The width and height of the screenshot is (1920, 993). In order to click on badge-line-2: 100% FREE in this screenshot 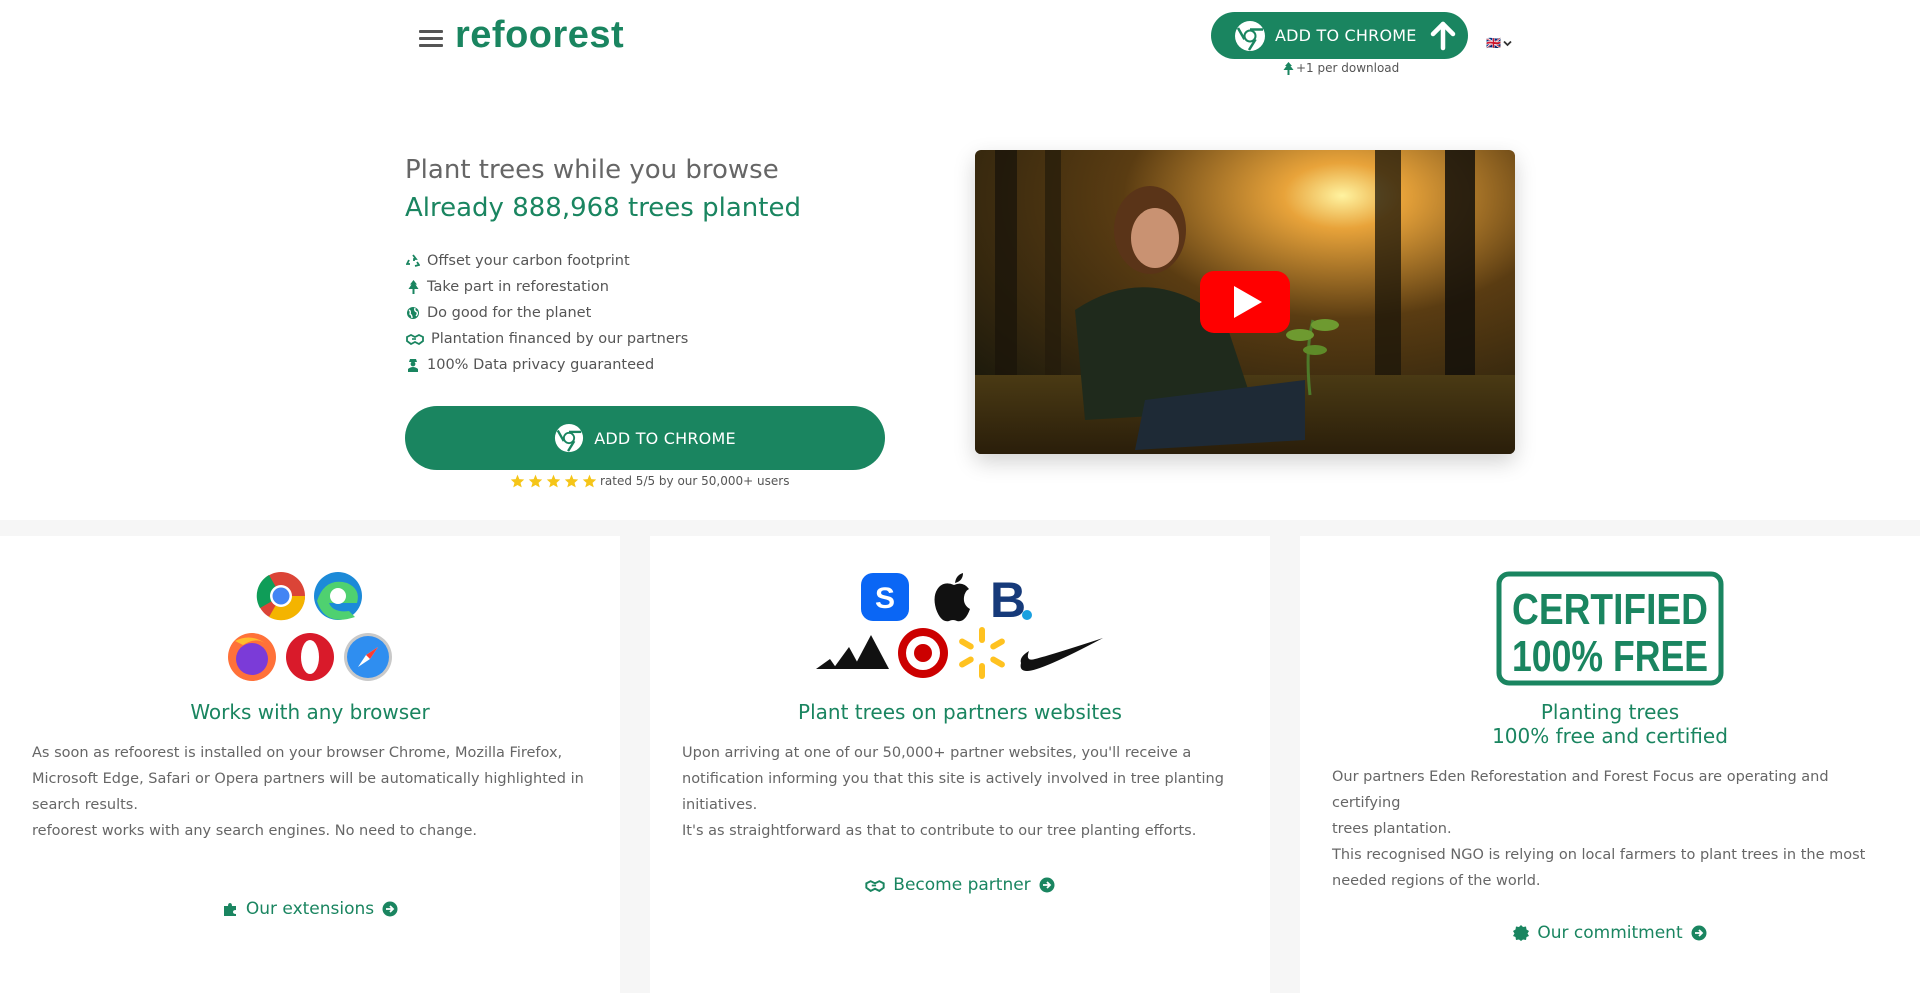, I will do `click(1610, 656)`.